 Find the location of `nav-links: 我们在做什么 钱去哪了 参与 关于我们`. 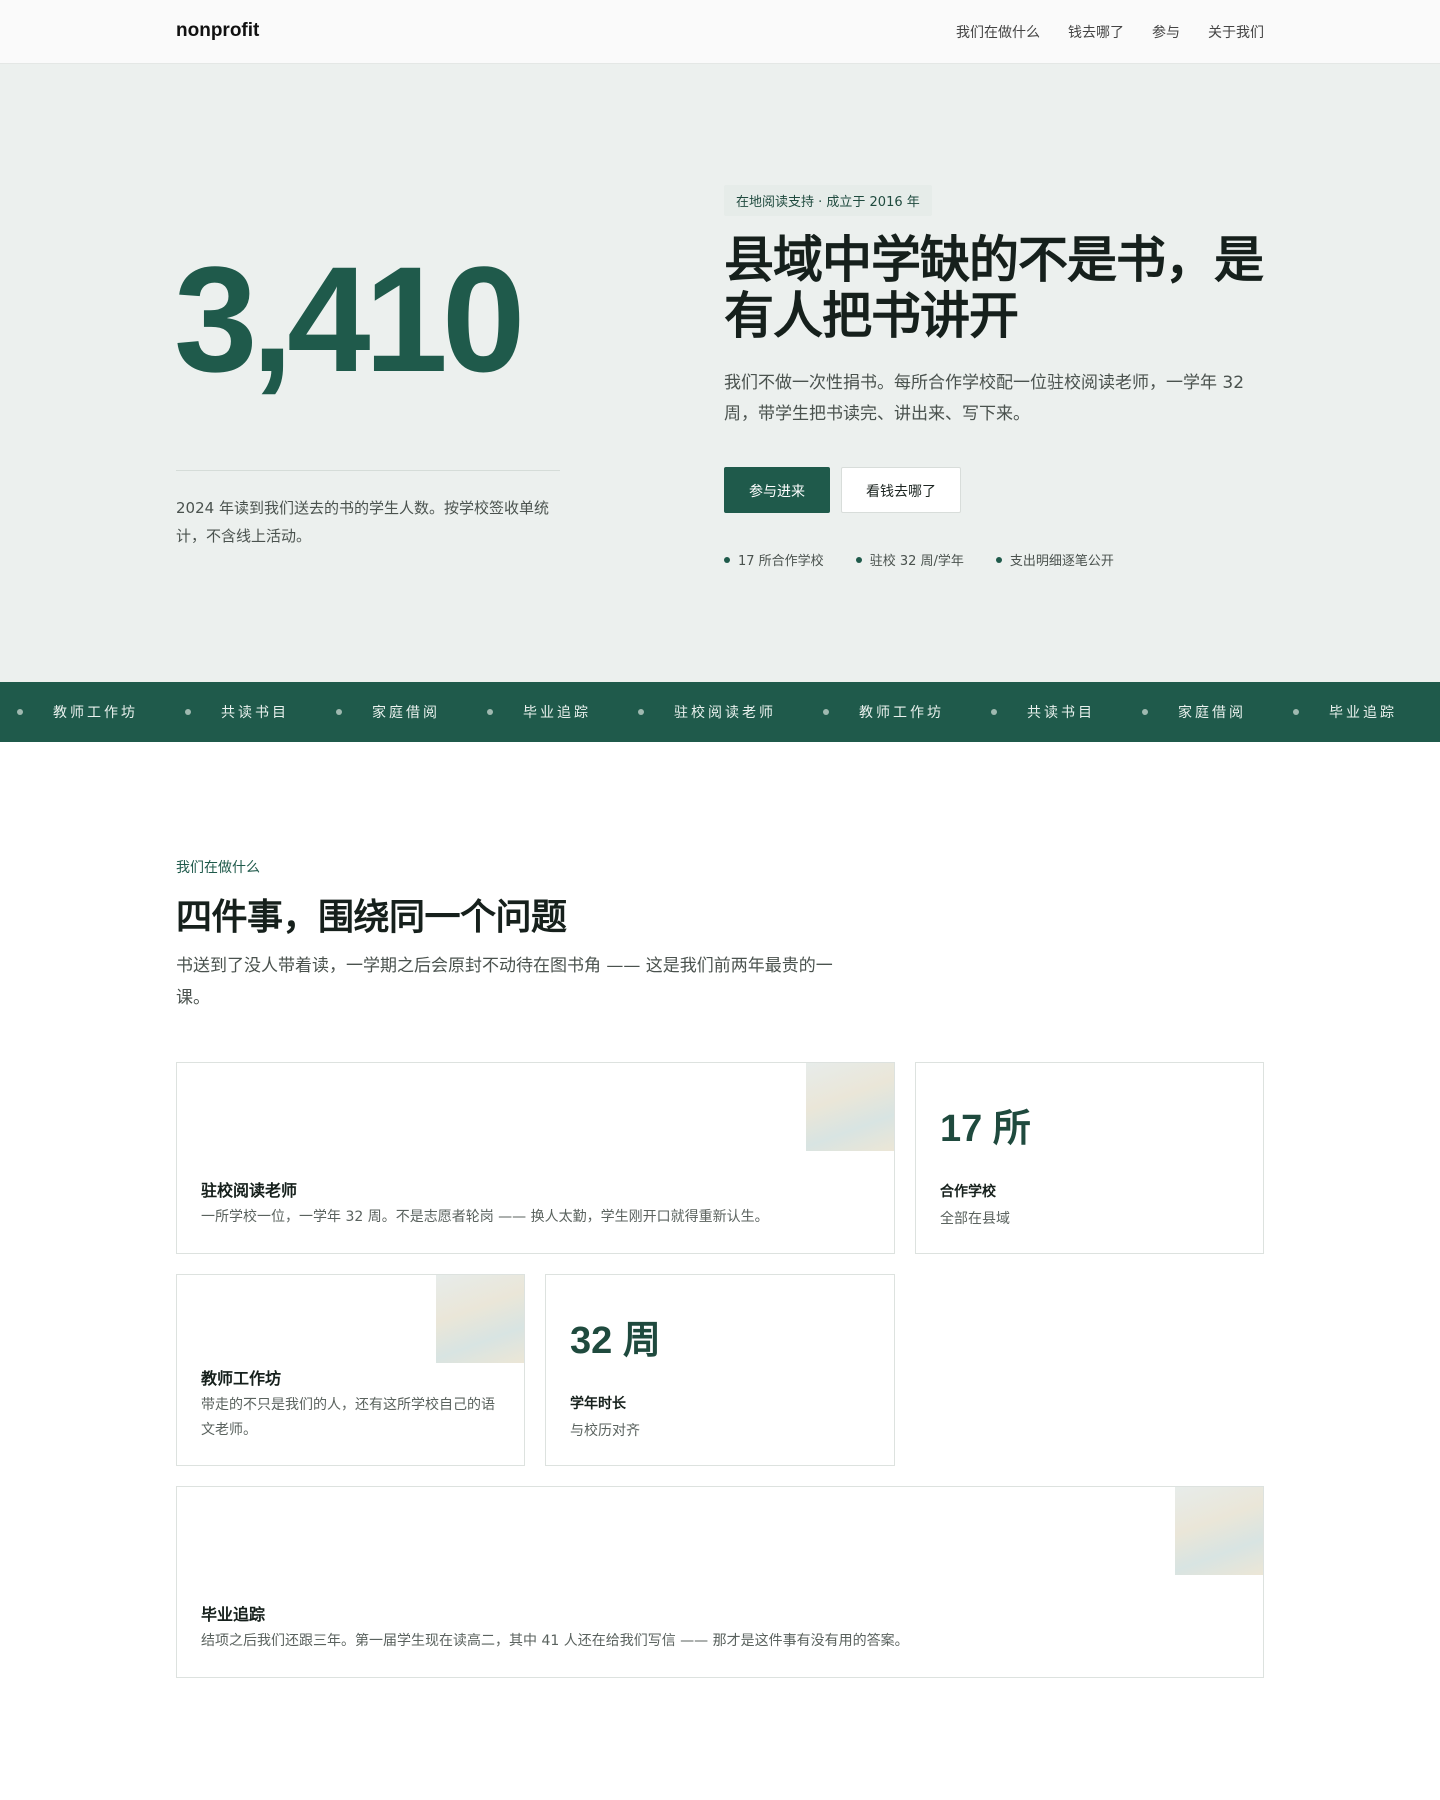

nav-links: 我们在做什么 钱去哪了 参与 关于我们 is located at coordinates (1110, 32).